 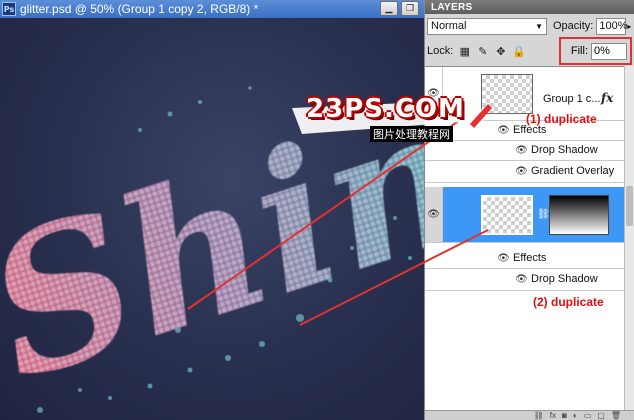 What do you see at coordinates (575, 415) in the screenshot?
I see `adjustment-layer-icon: ◐` at bounding box center [575, 415].